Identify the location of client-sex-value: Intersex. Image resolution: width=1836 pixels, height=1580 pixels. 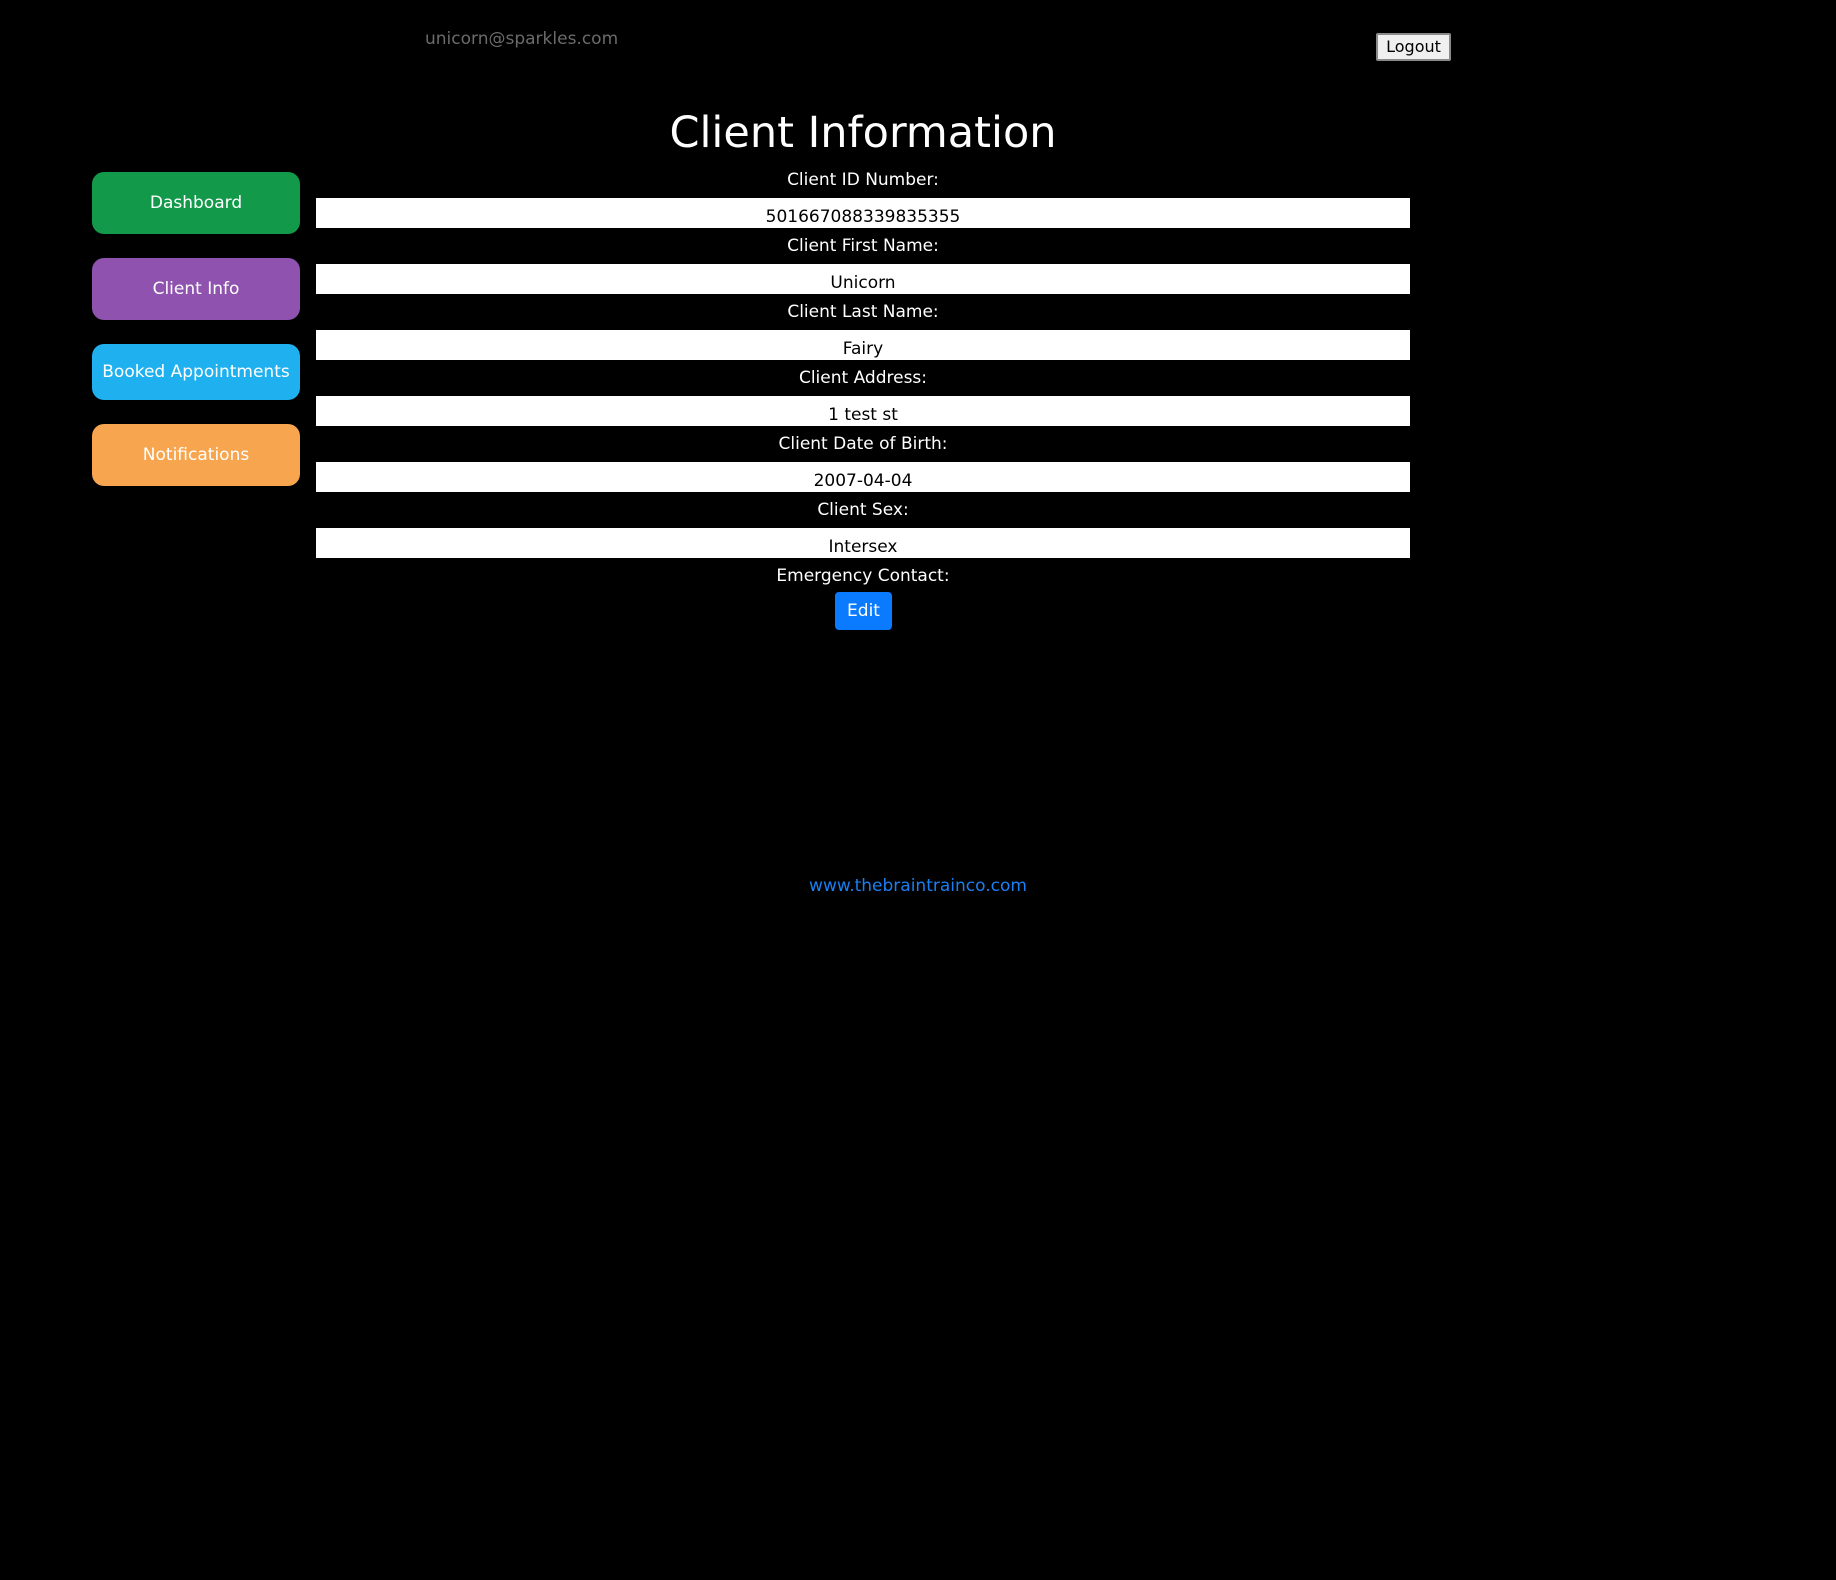
(863, 543).